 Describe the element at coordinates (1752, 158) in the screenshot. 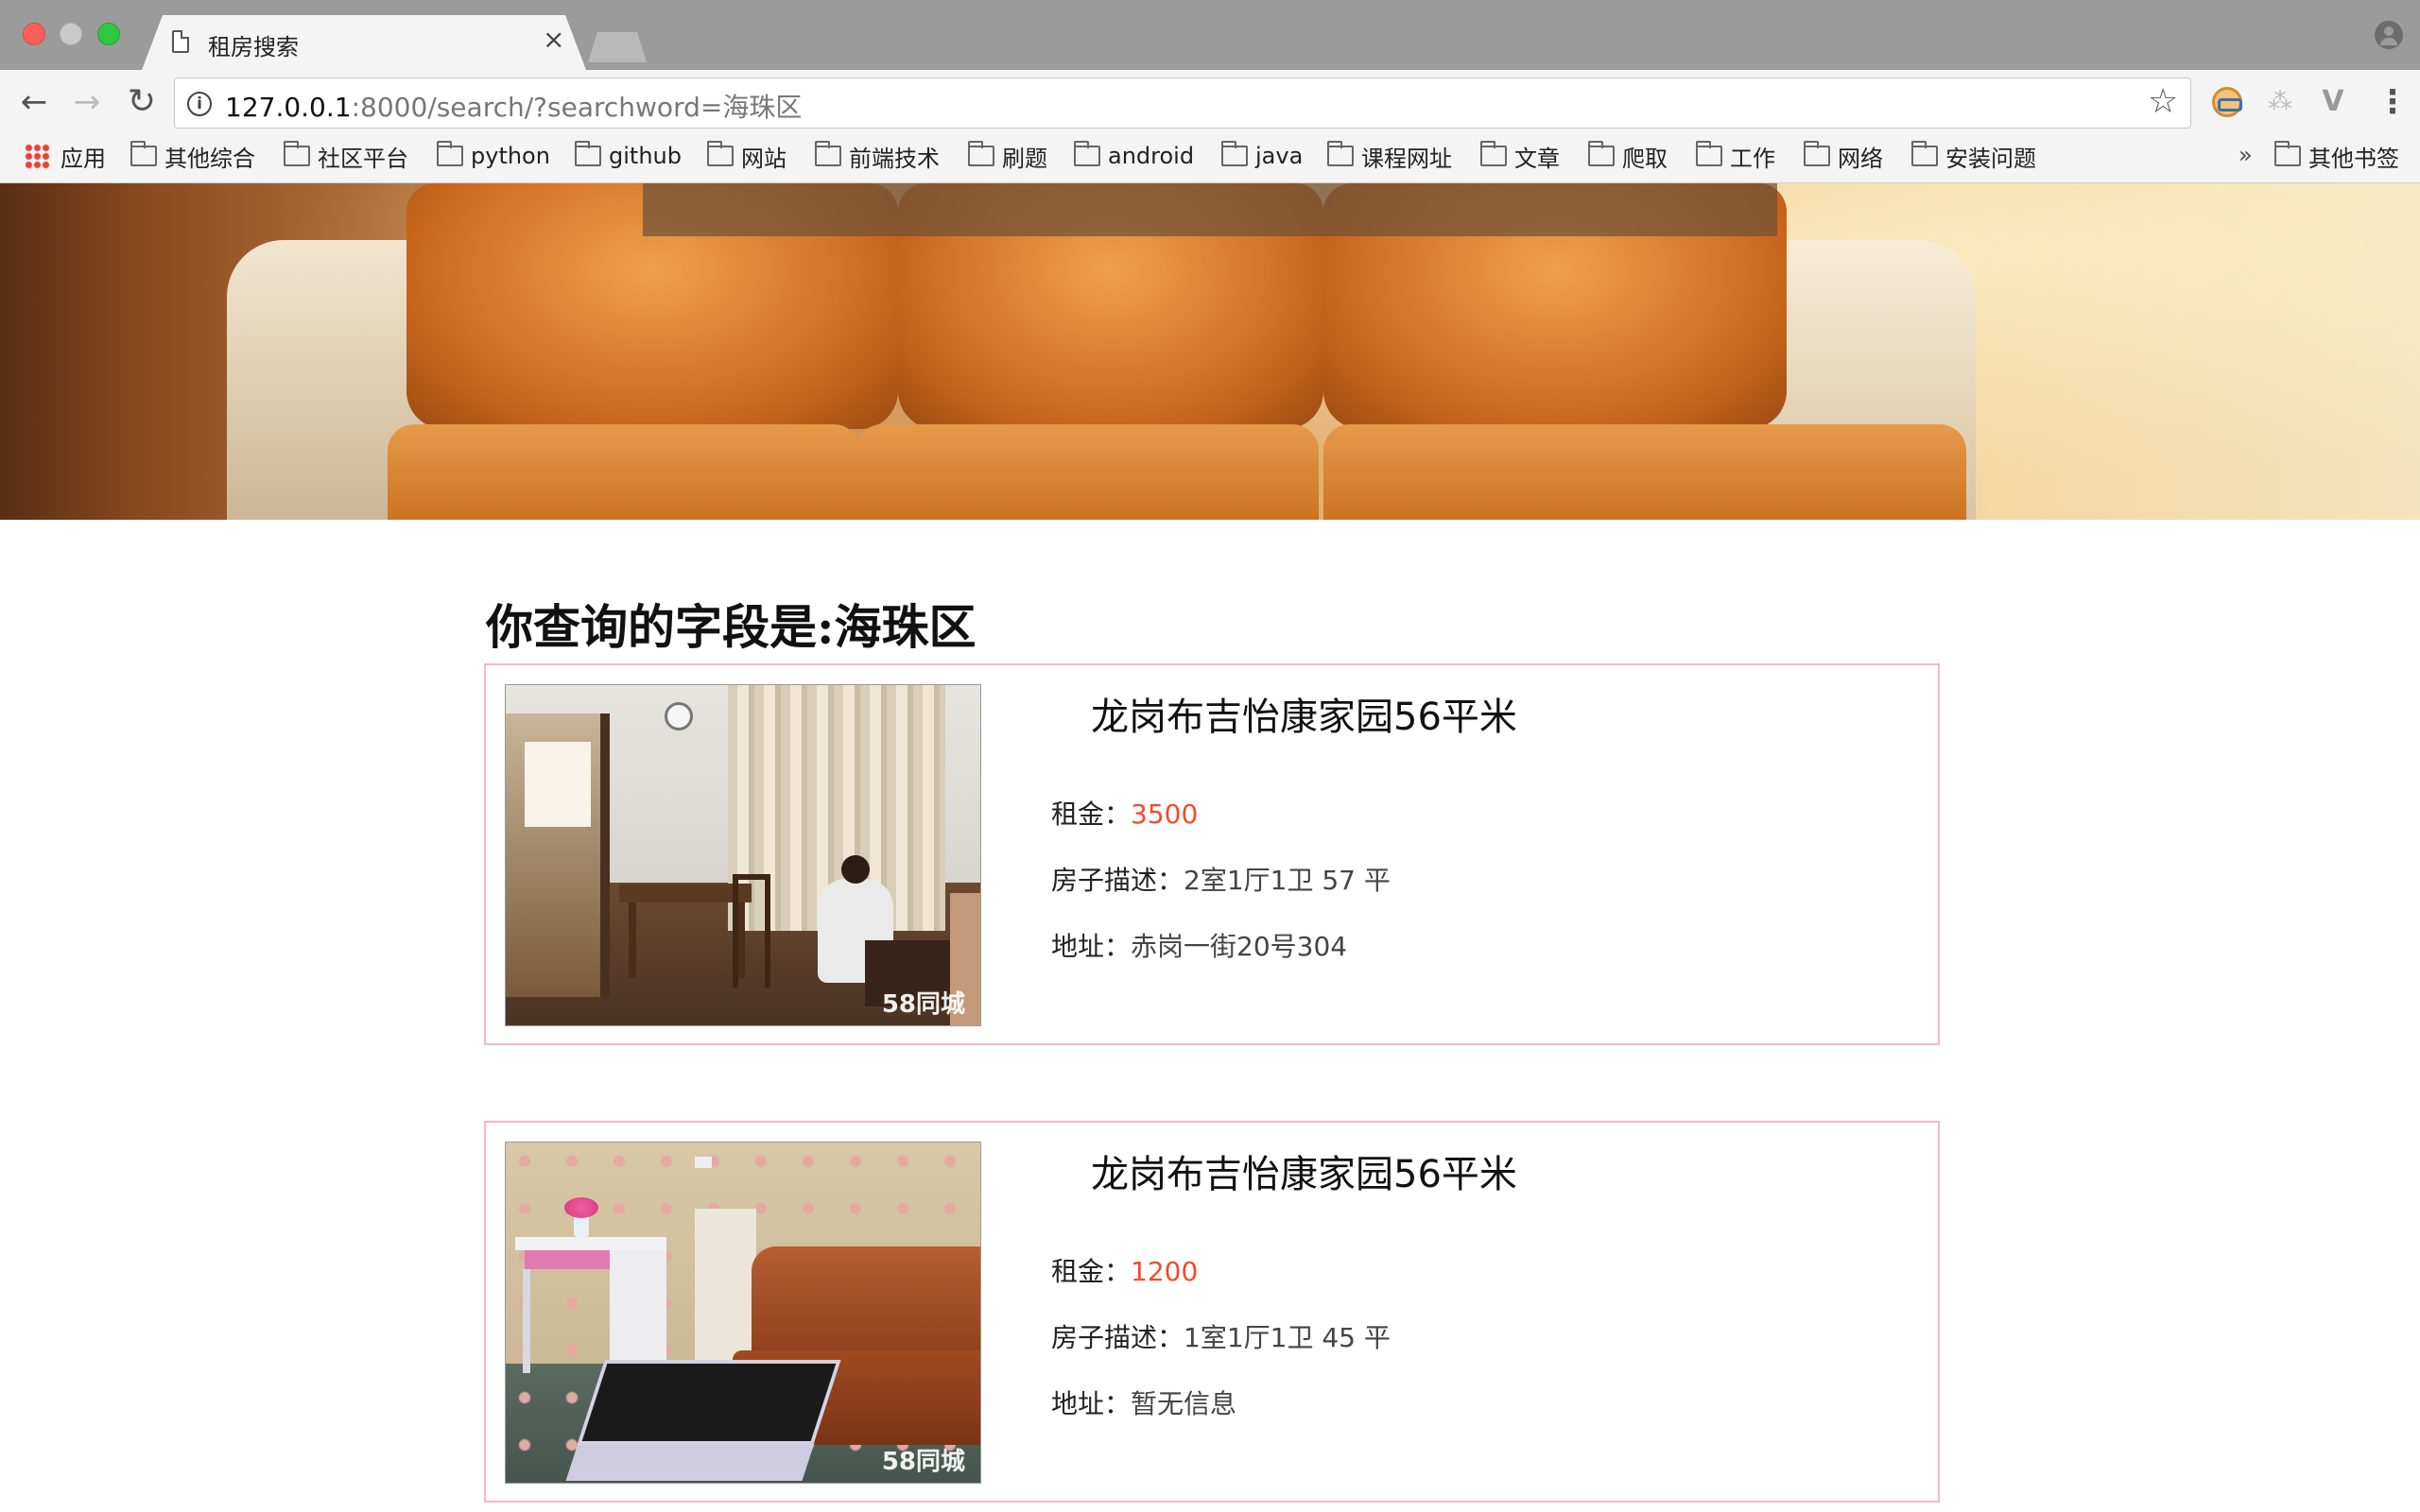

I see `bookmark-label: 工作` at that location.